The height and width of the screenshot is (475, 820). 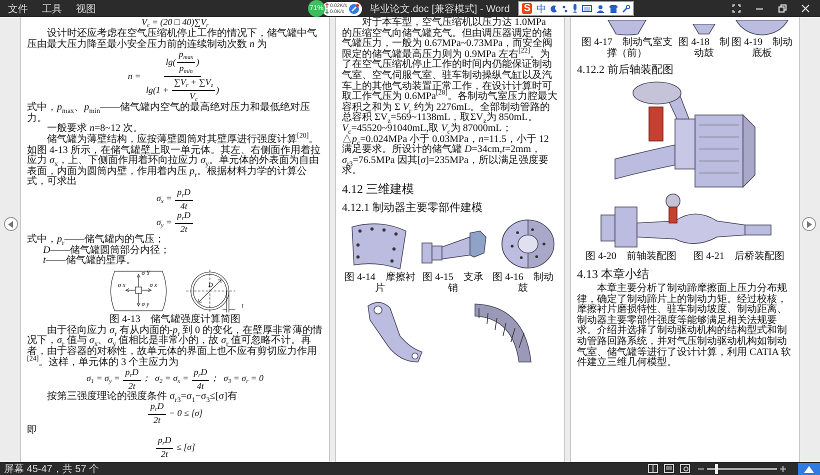 What do you see at coordinates (96, 240) in the screenshot?
I see `paragraph: 式中，p$_{r}$——储气罐内的气压；` at bounding box center [96, 240].